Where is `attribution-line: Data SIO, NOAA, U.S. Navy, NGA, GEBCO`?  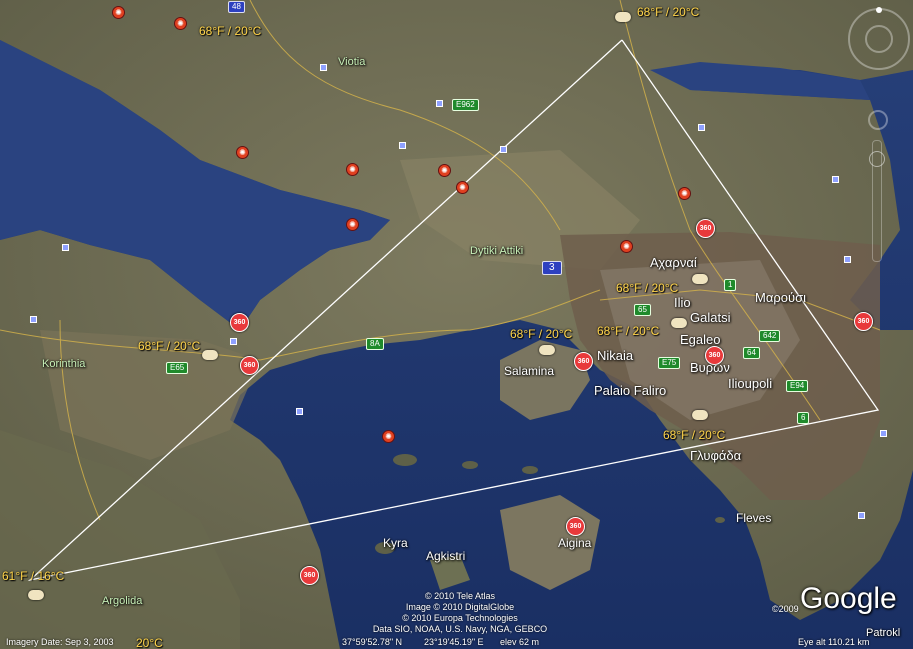
attribution-line: Data SIO, NOAA, U.S. Navy, NGA, GEBCO is located at coordinates (460, 629).